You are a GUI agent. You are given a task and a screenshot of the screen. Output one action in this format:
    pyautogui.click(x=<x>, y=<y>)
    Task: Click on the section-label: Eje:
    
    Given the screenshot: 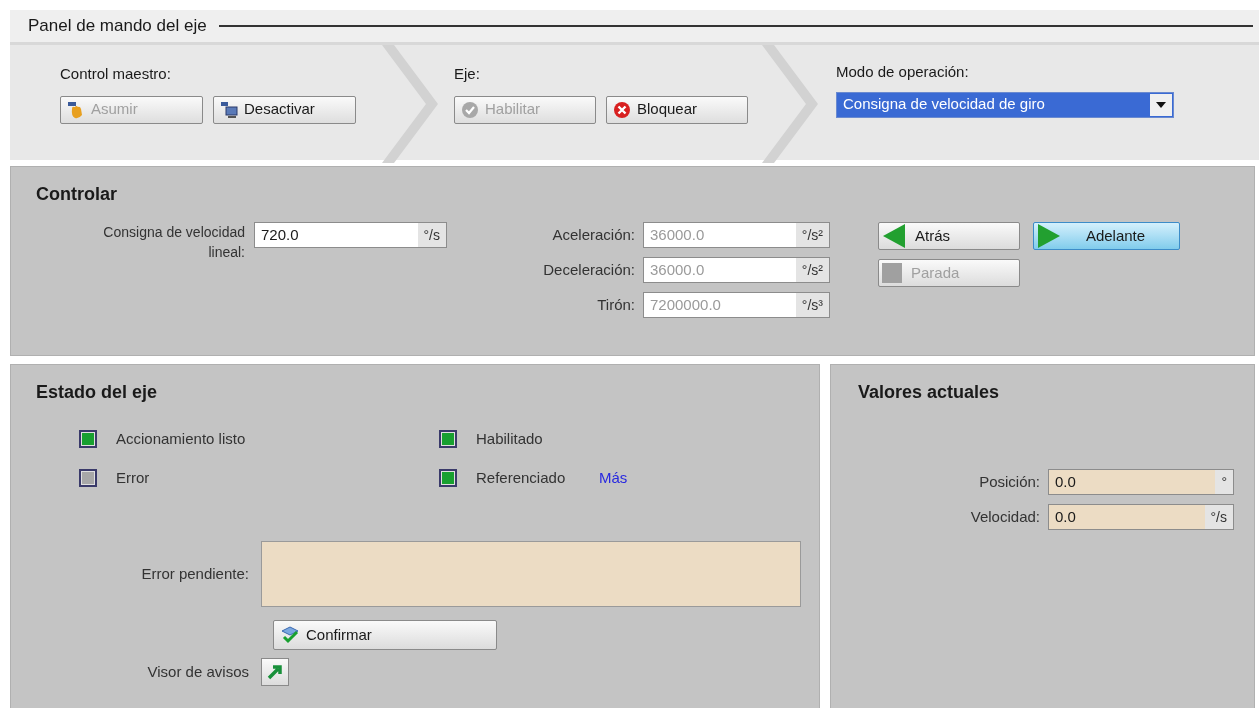 What is the action you would take?
    pyautogui.click(x=467, y=74)
    